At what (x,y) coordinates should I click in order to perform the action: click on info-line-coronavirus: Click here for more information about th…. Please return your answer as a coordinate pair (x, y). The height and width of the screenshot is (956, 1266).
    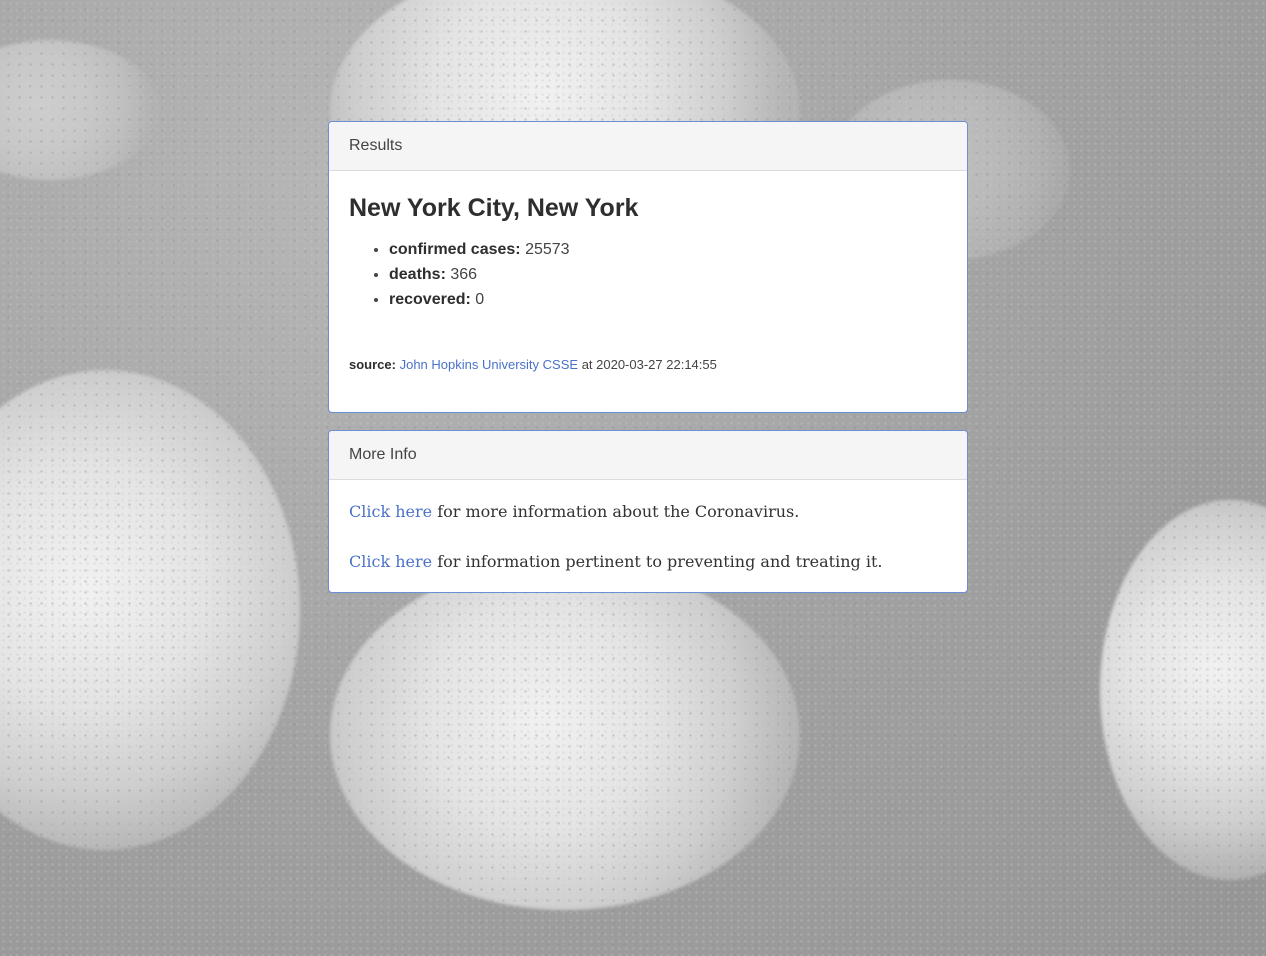
    Looking at the image, I should click on (648, 512).